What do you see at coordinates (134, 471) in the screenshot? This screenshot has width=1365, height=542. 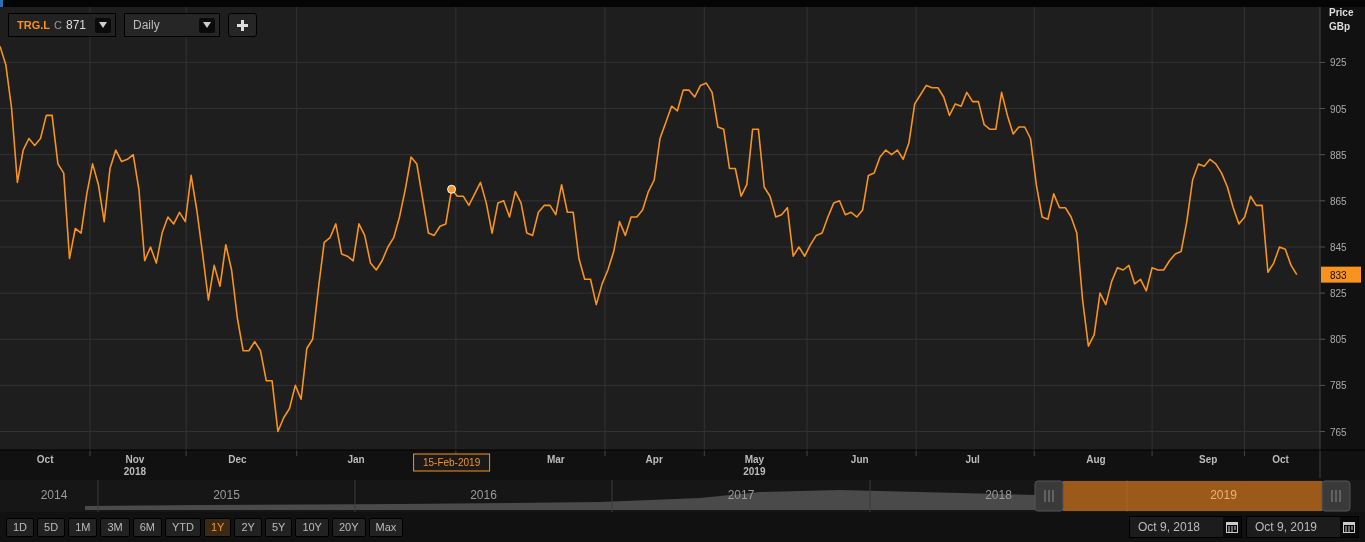 I see `x-axis-year-label: 2018` at bounding box center [134, 471].